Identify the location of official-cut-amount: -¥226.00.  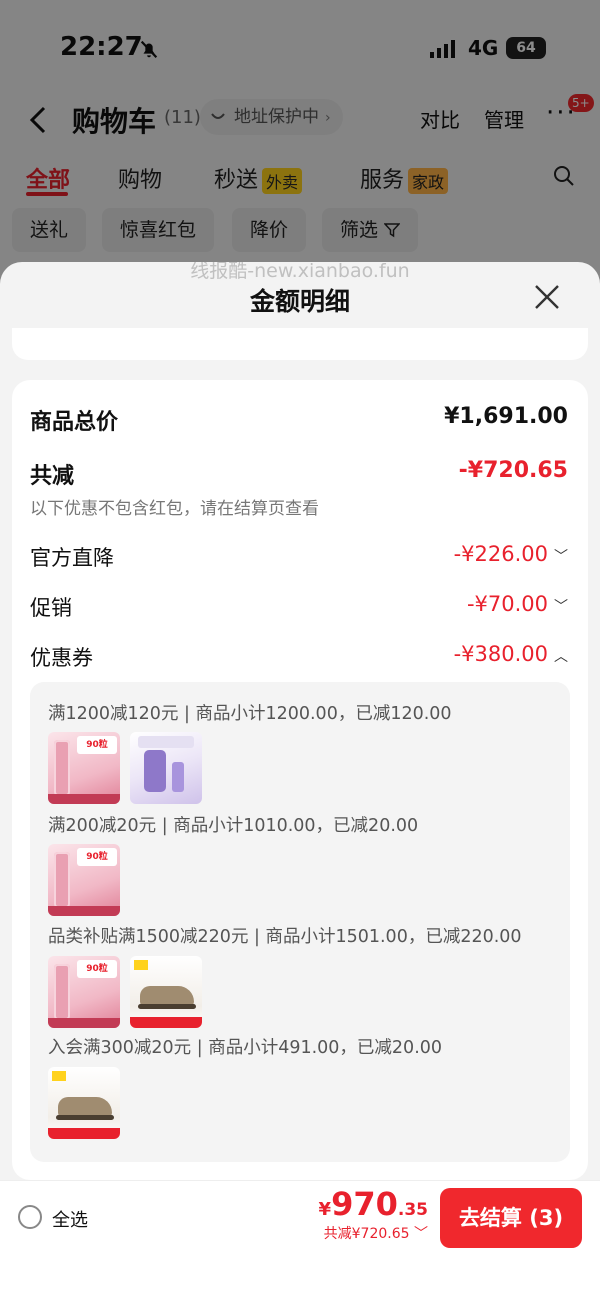
(500, 554).